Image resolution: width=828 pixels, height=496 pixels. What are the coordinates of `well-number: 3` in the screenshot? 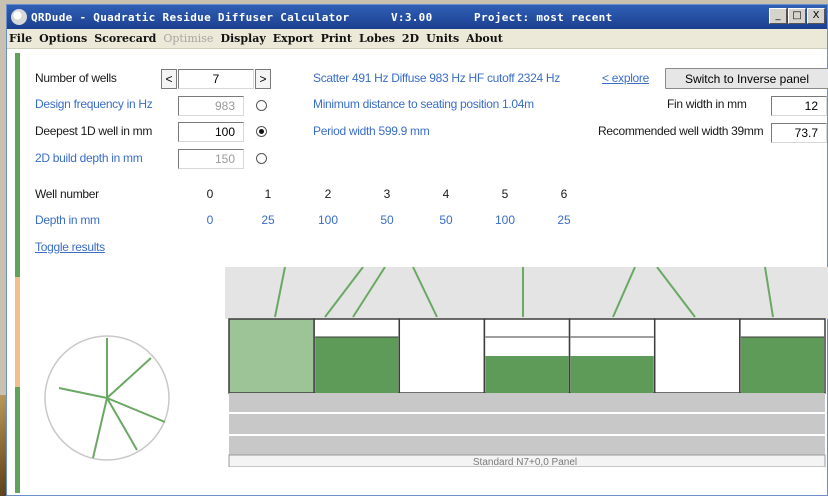 It's located at (387, 194).